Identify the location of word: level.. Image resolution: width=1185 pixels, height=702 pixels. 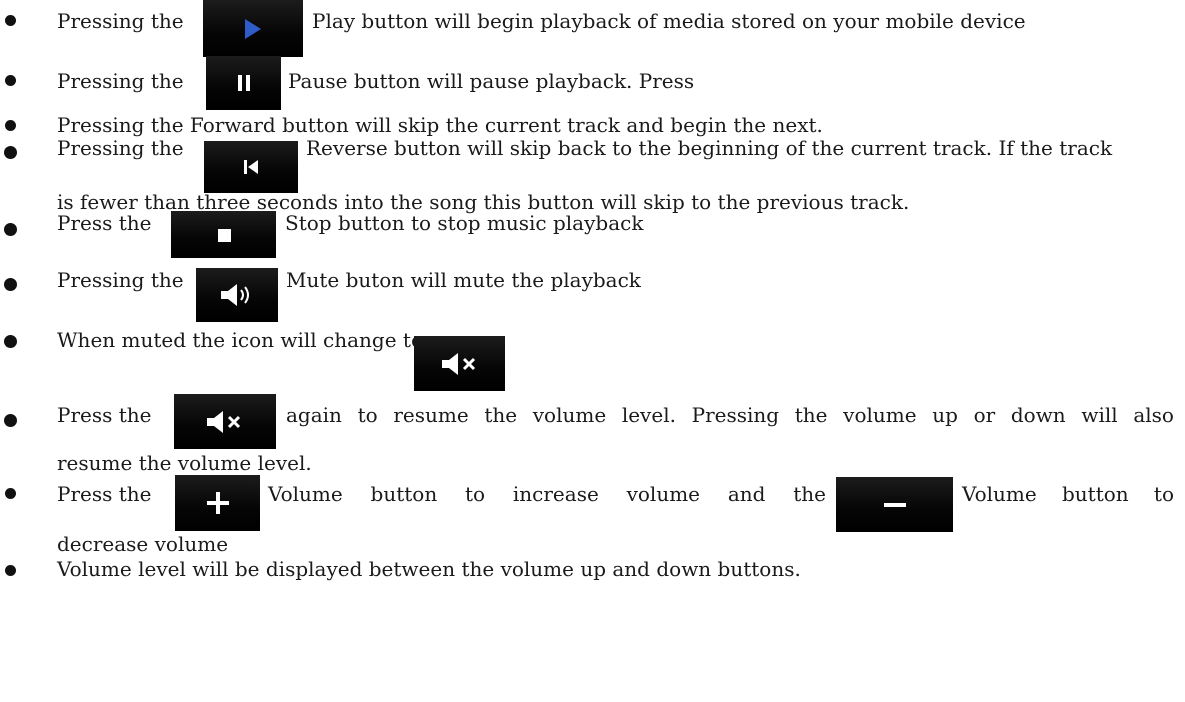
(648, 415).